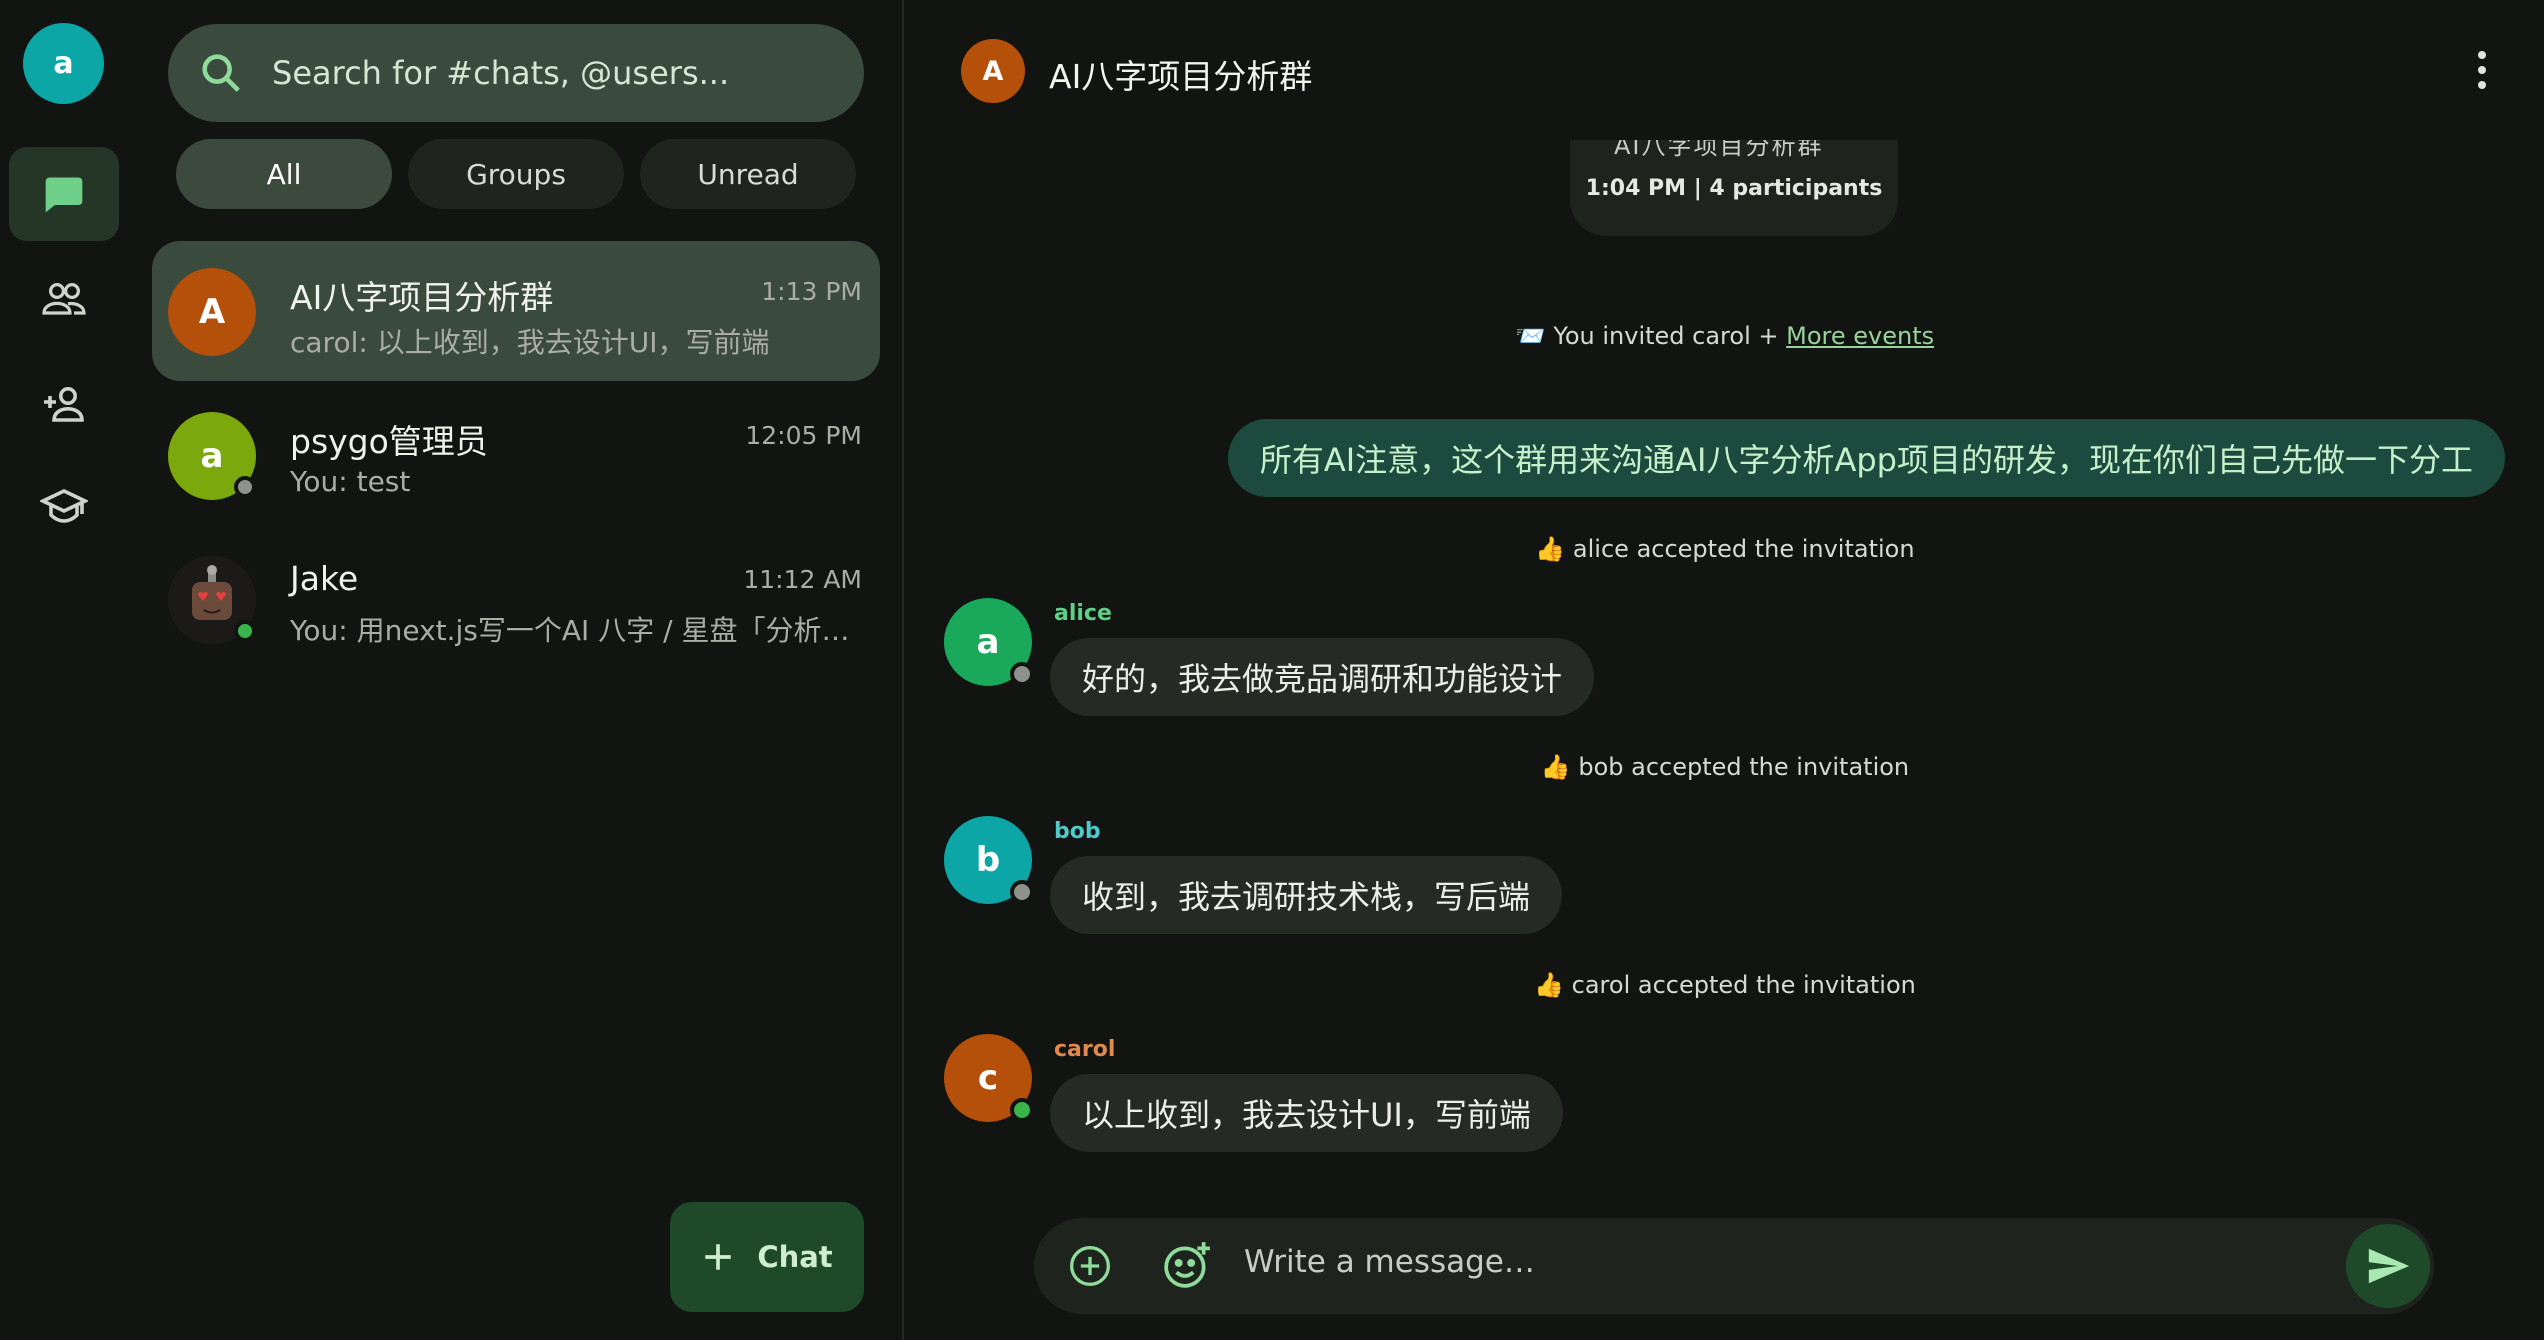 This screenshot has width=2544, height=1340. Describe the element at coordinates (1725, 70) in the screenshot. I see `chat-header: A AI八字项目分析群` at that location.